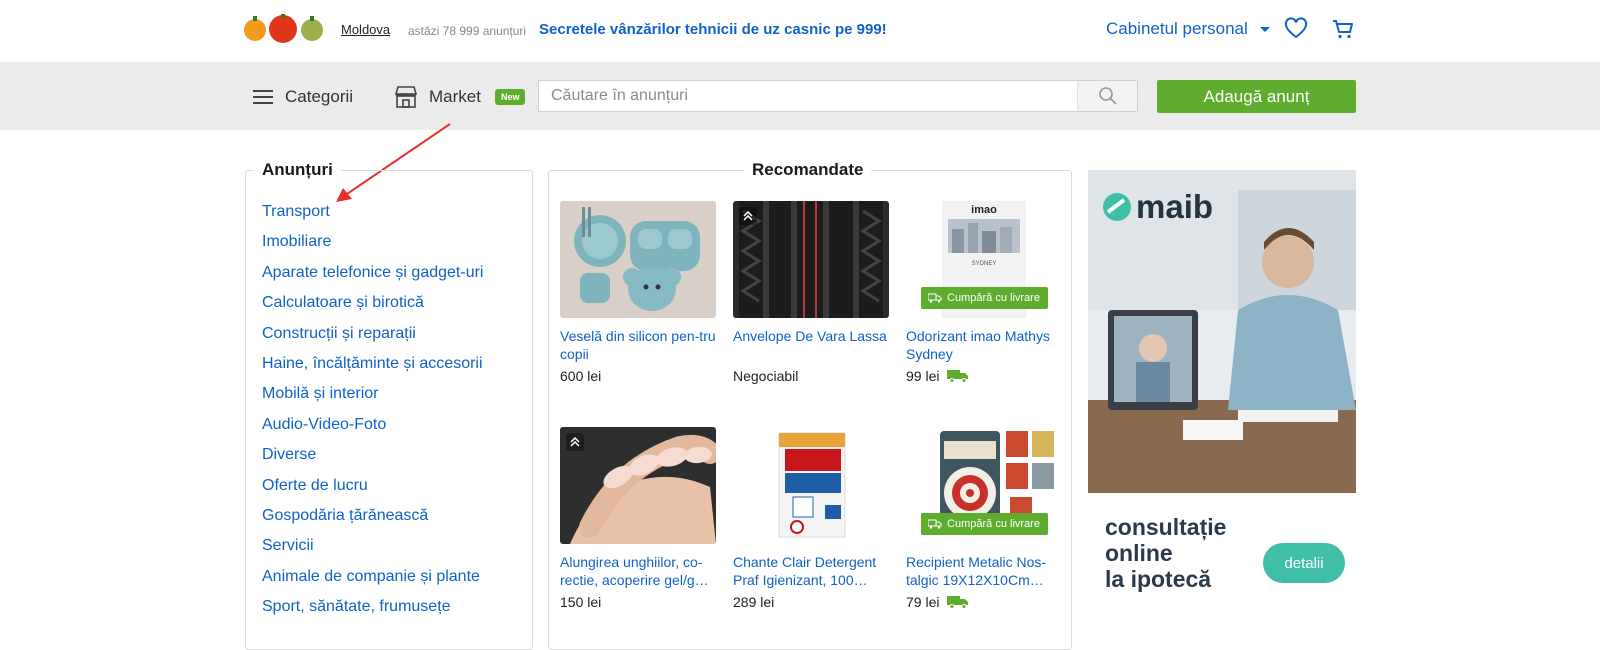 The height and width of the screenshot is (650, 1600). I want to click on personal-cabinet-label: Cabinetul personal, so click(1177, 28).